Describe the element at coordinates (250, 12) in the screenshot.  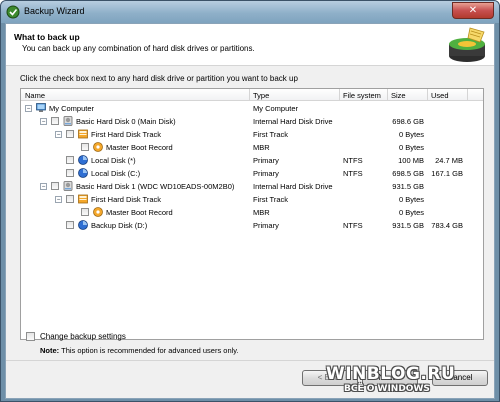
I see `title-bar: Backup Wizard ✕` at that location.